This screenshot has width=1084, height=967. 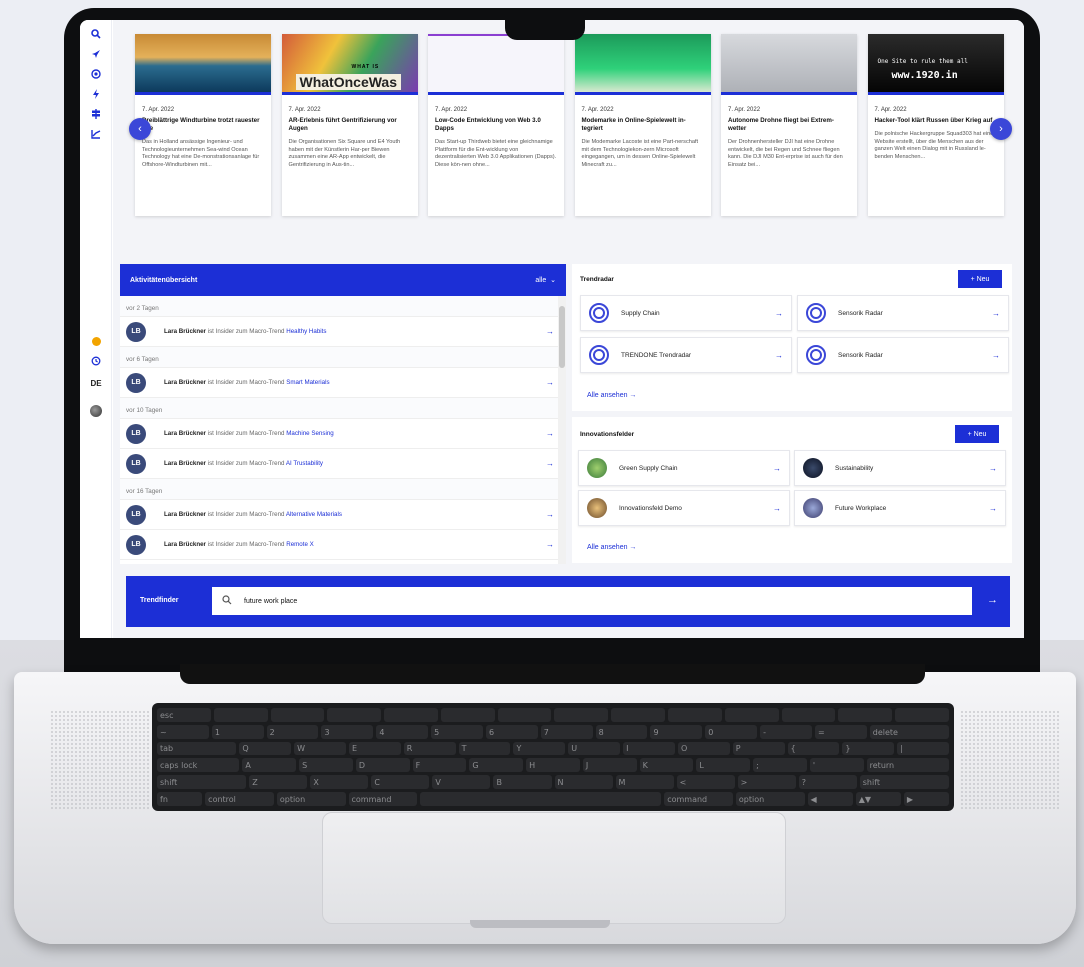 What do you see at coordinates (278, 782) in the screenshot?
I see `keyboard-key: Z` at bounding box center [278, 782].